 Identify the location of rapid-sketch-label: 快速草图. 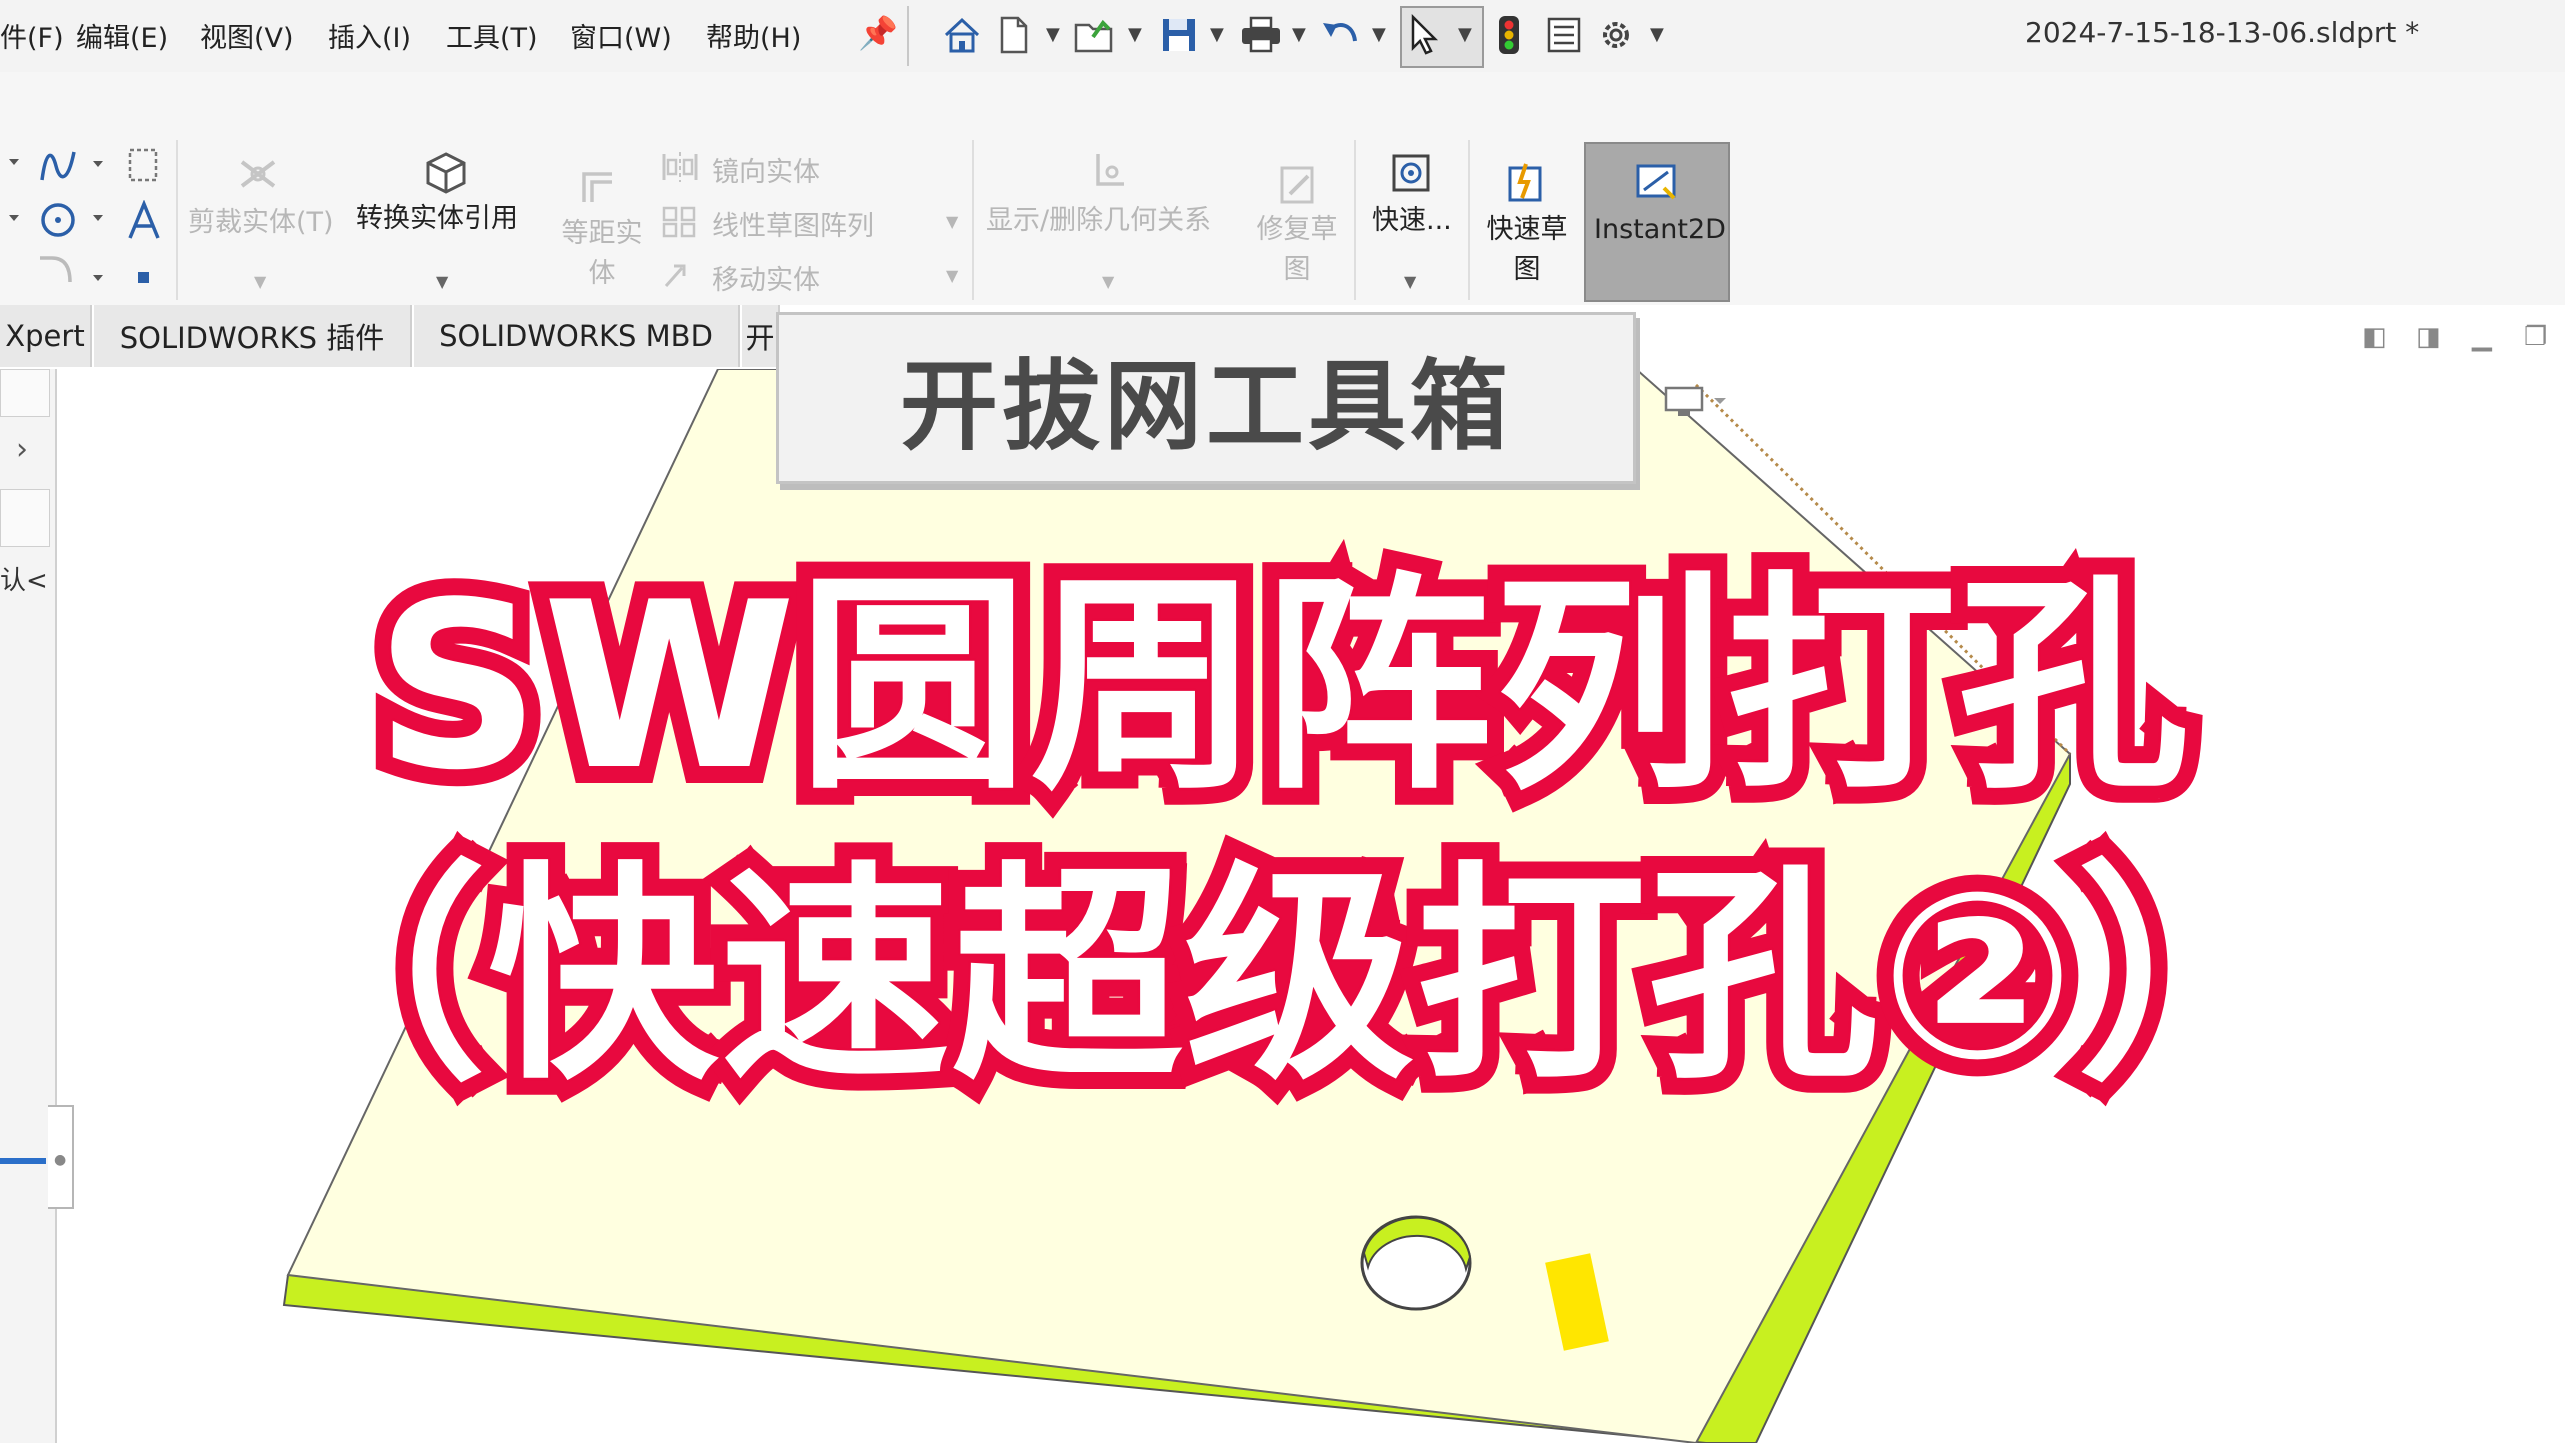
(1527, 250).